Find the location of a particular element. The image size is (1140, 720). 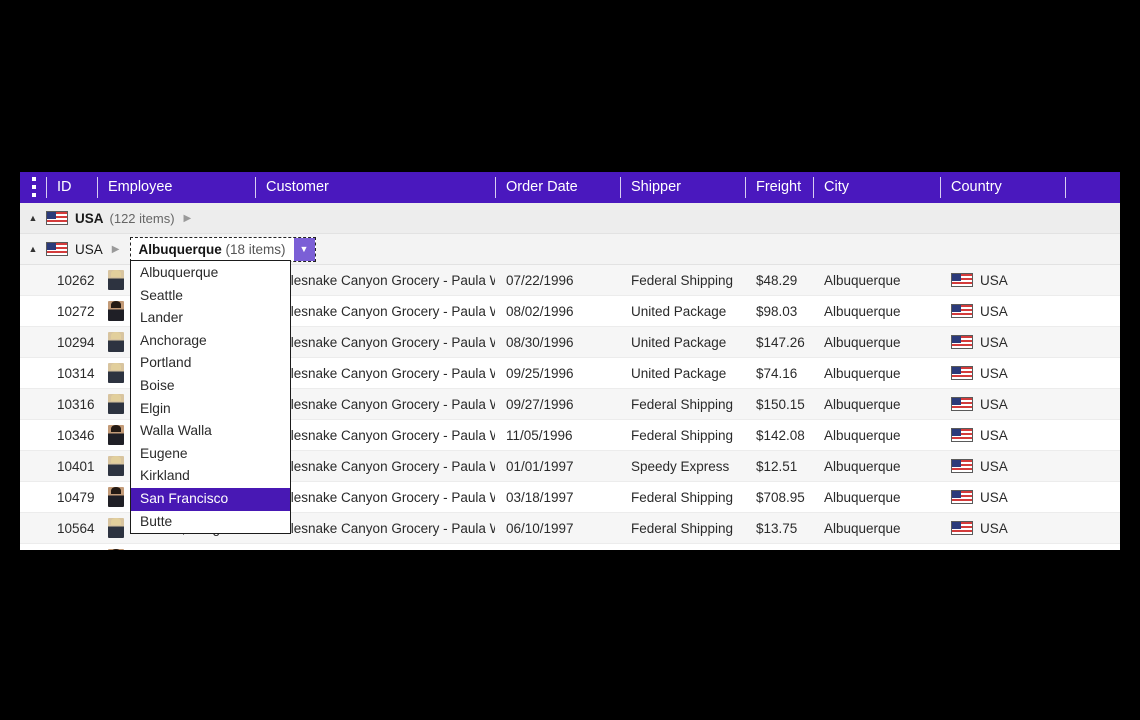

chevron-down-icon: ▼ is located at coordinates (304, 249).